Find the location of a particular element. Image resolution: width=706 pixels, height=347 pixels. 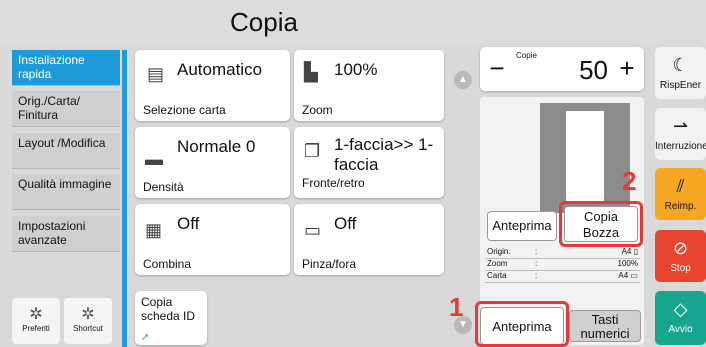

info-value: 100% is located at coordinates (627, 263).